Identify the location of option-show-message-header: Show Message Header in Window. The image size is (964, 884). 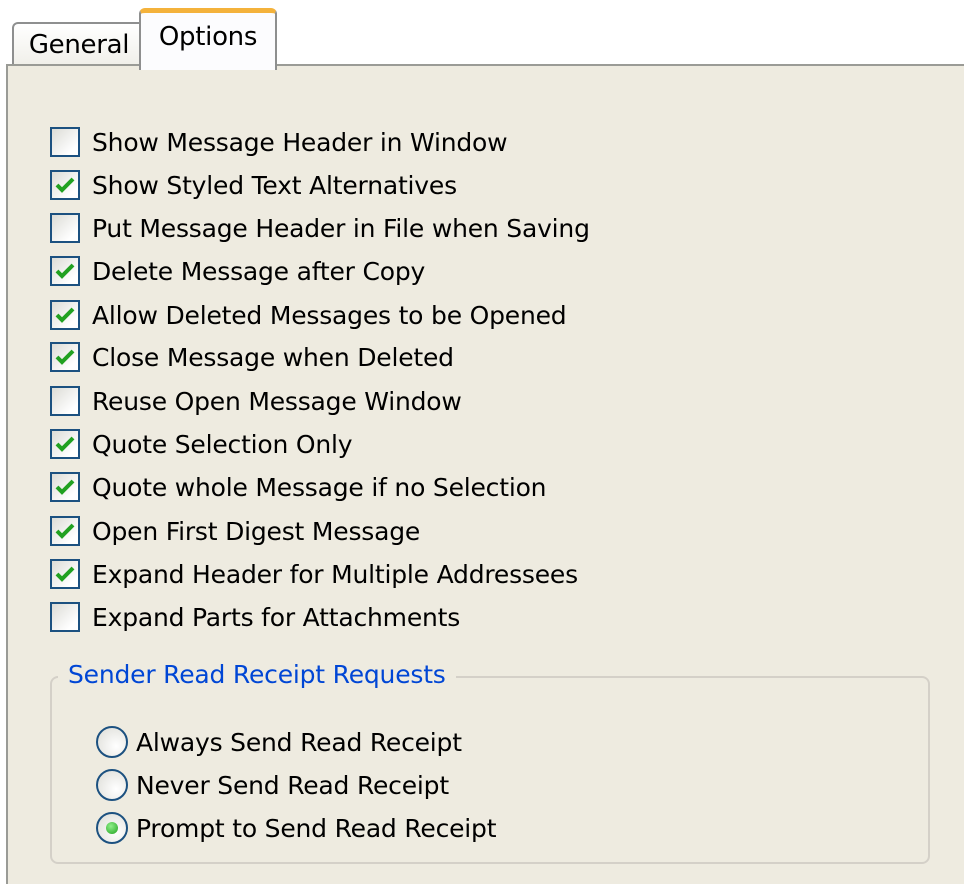
(279, 142).